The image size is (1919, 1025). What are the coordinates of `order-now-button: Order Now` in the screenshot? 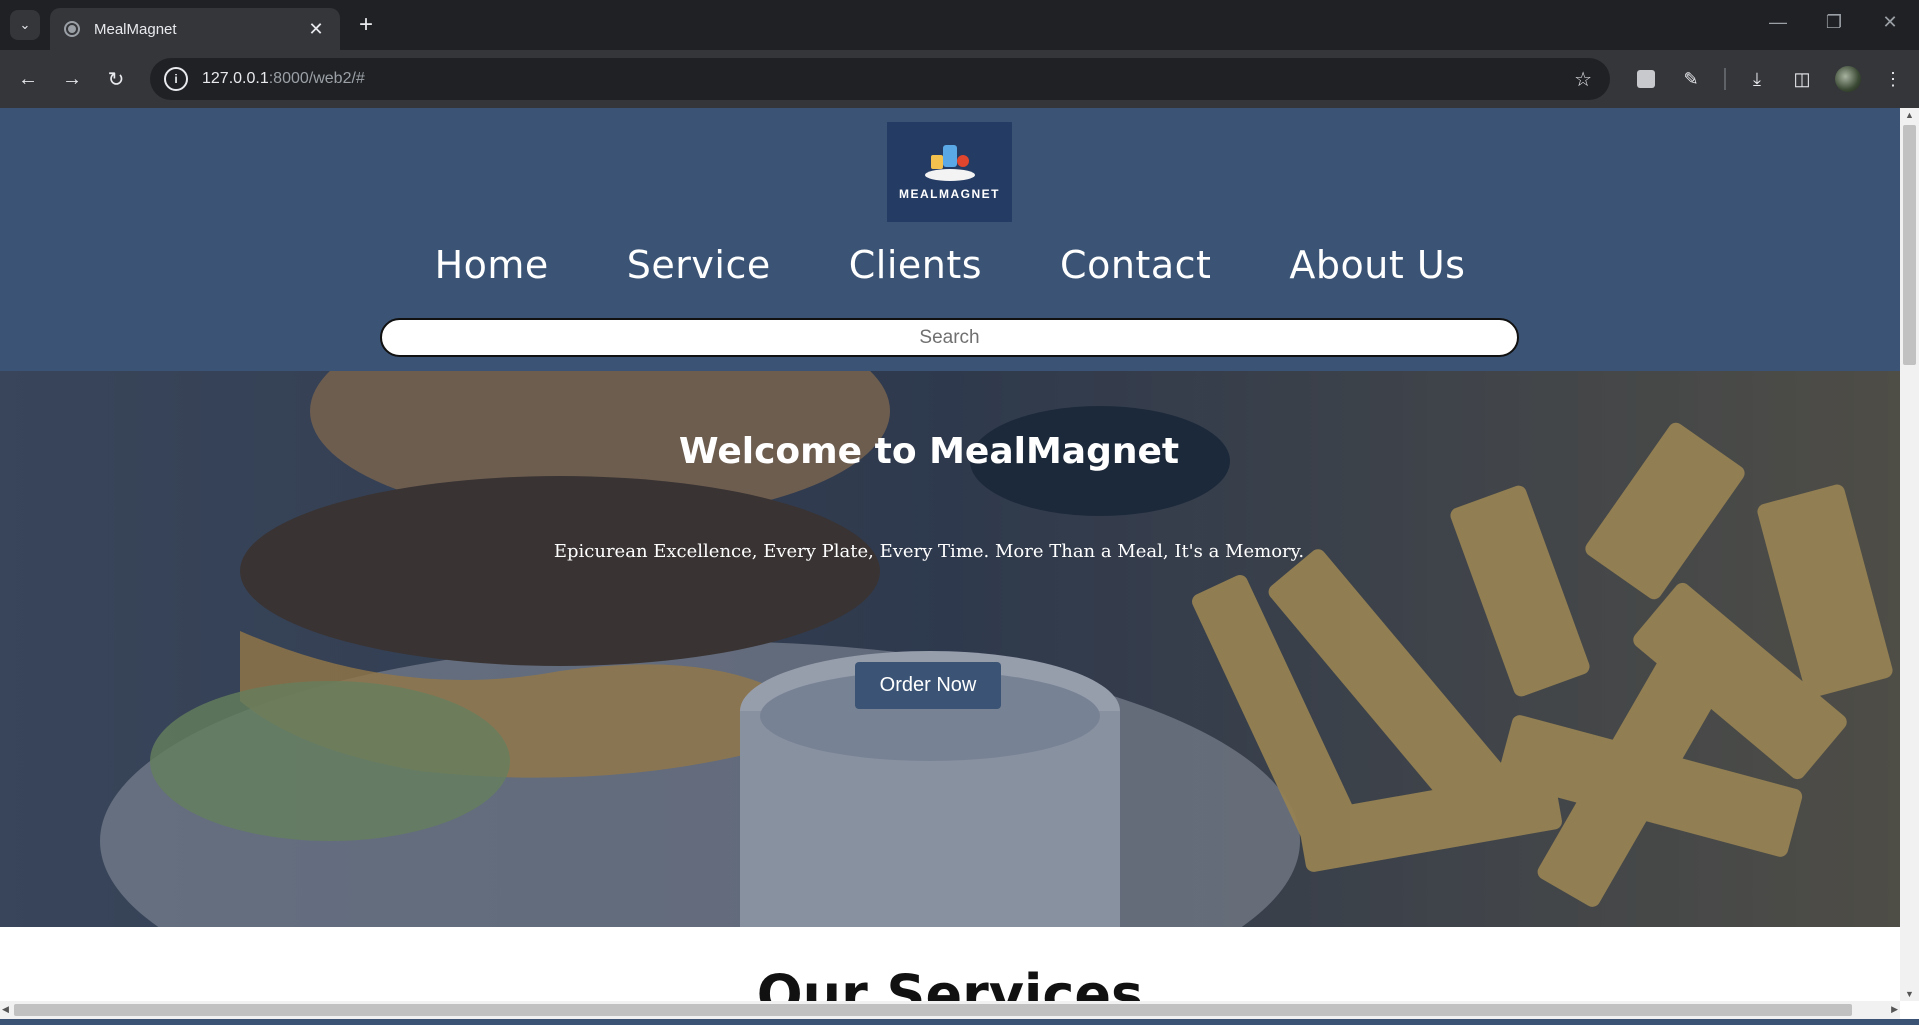 It's located at (928, 685).